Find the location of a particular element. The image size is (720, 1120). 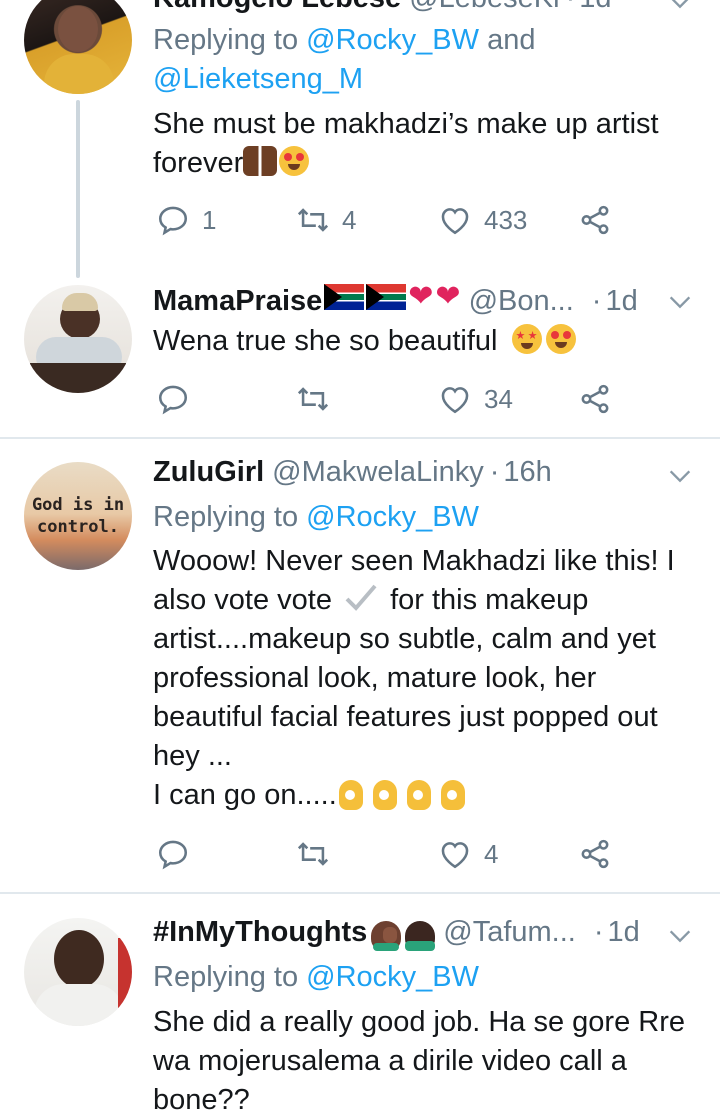

reply-button: 1 is located at coordinates (186, 220).